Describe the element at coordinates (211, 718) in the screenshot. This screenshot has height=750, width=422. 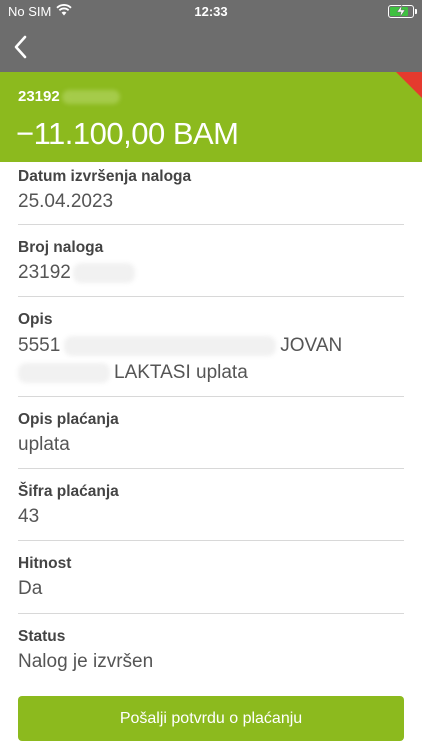
I see `send-confirmation-button: Pošalji potvrdu o plaćanju` at that location.